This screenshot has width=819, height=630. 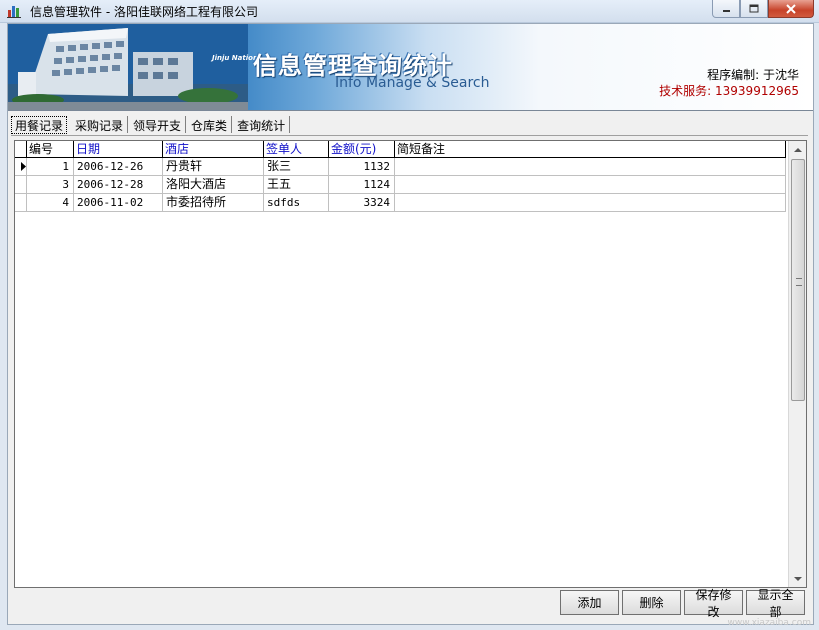 I want to click on grip-icon, so click(x=799, y=282).